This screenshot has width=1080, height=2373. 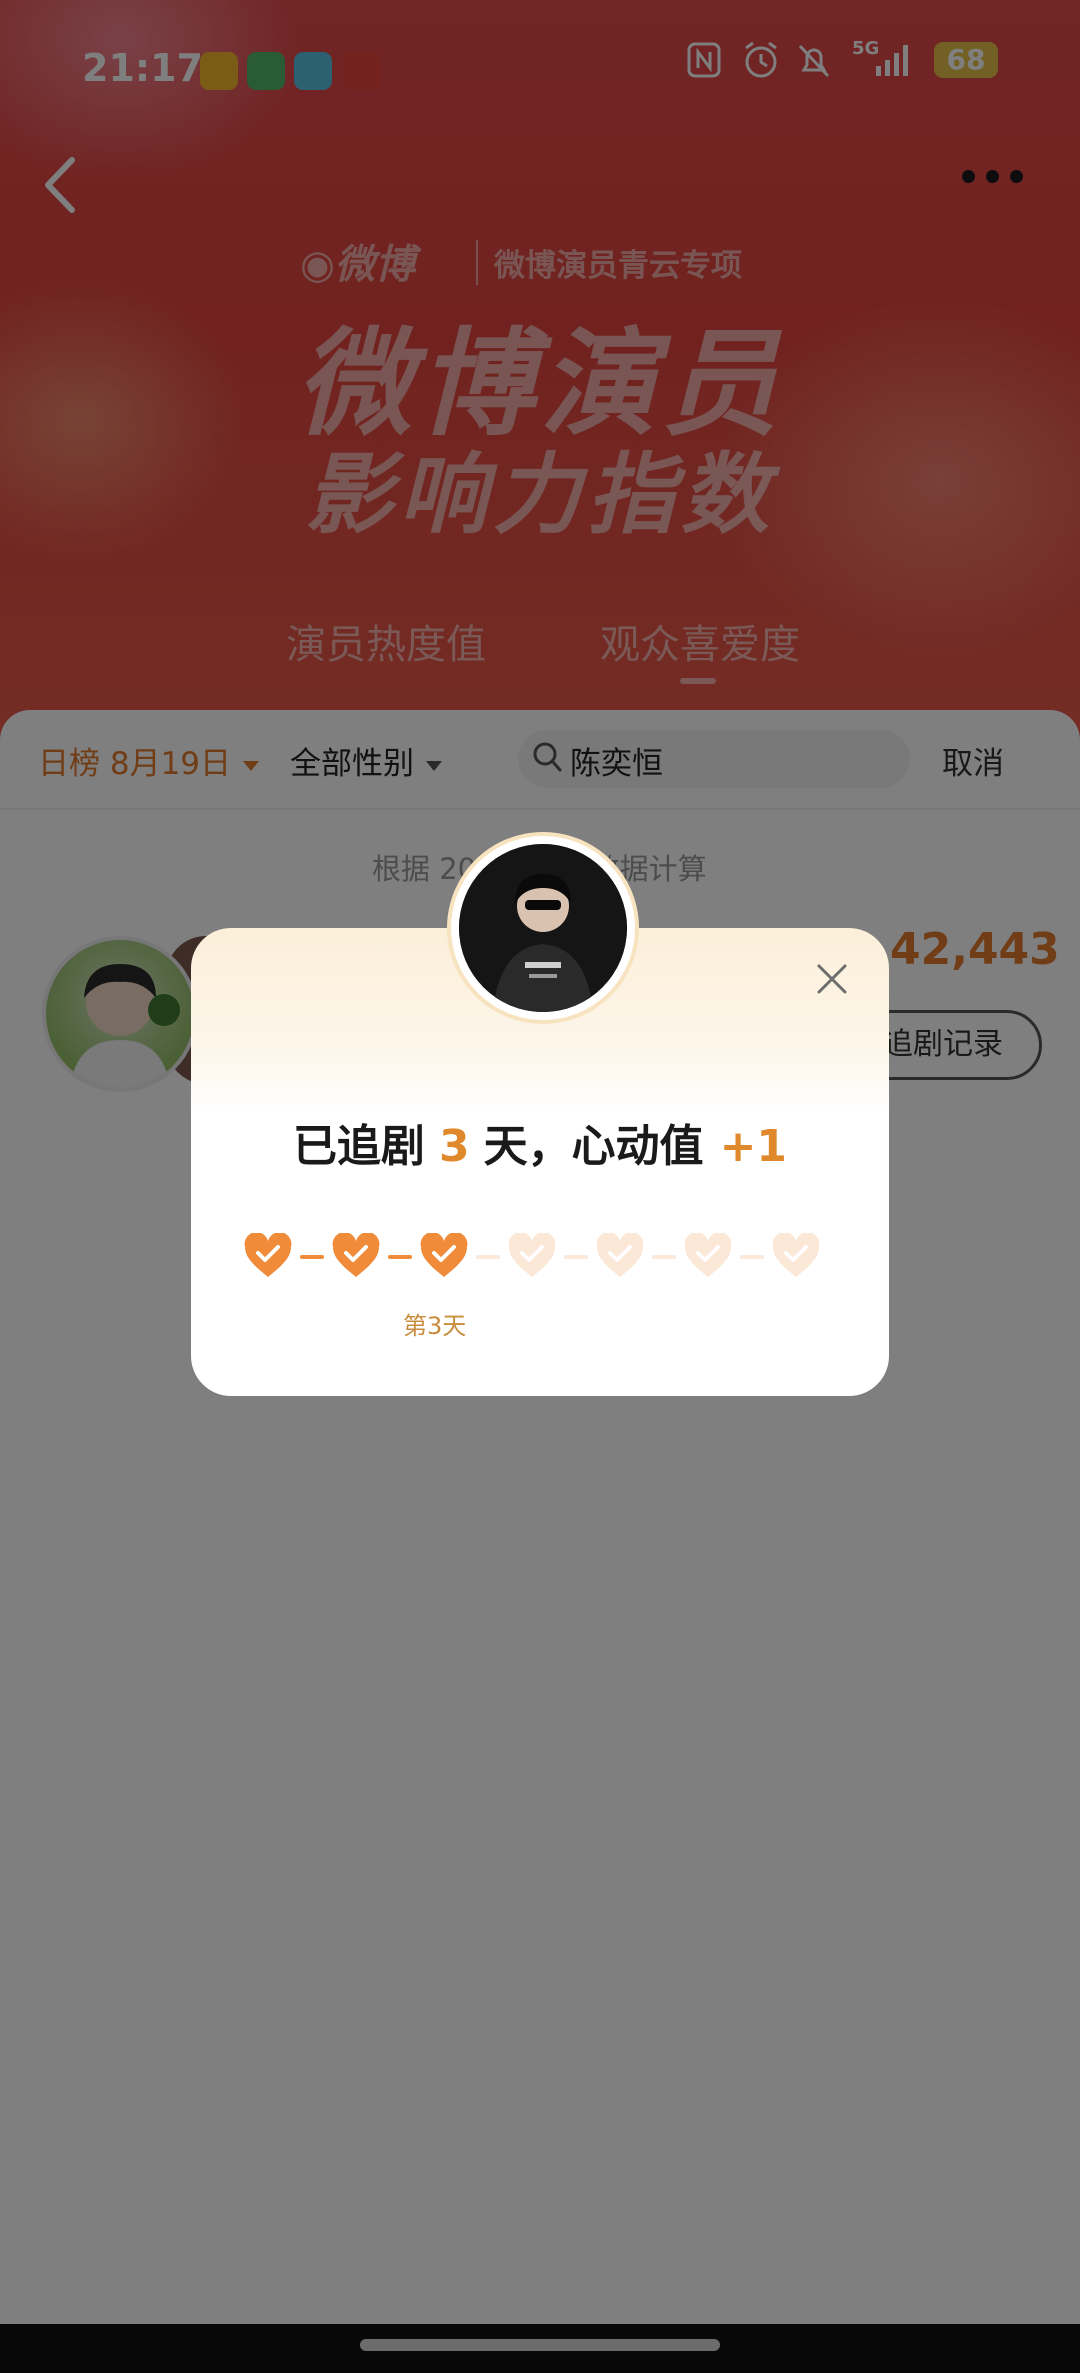 I want to click on modal-avatar, so click(x=543, y=928).